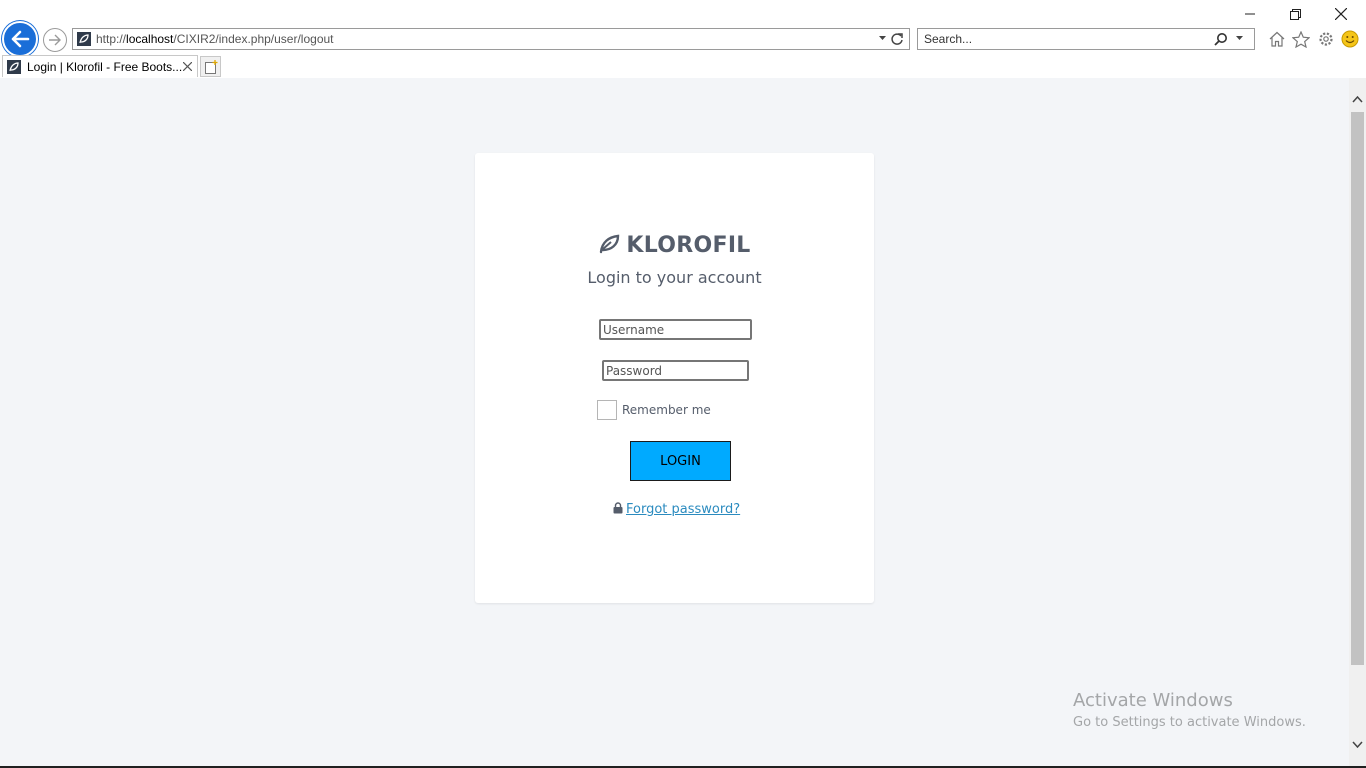 The width and height of the screenshot is (1366, 768). Describe the element at coordinates (1357, 388) in the screenshot. I see `scrollbar-thumb` at that location.